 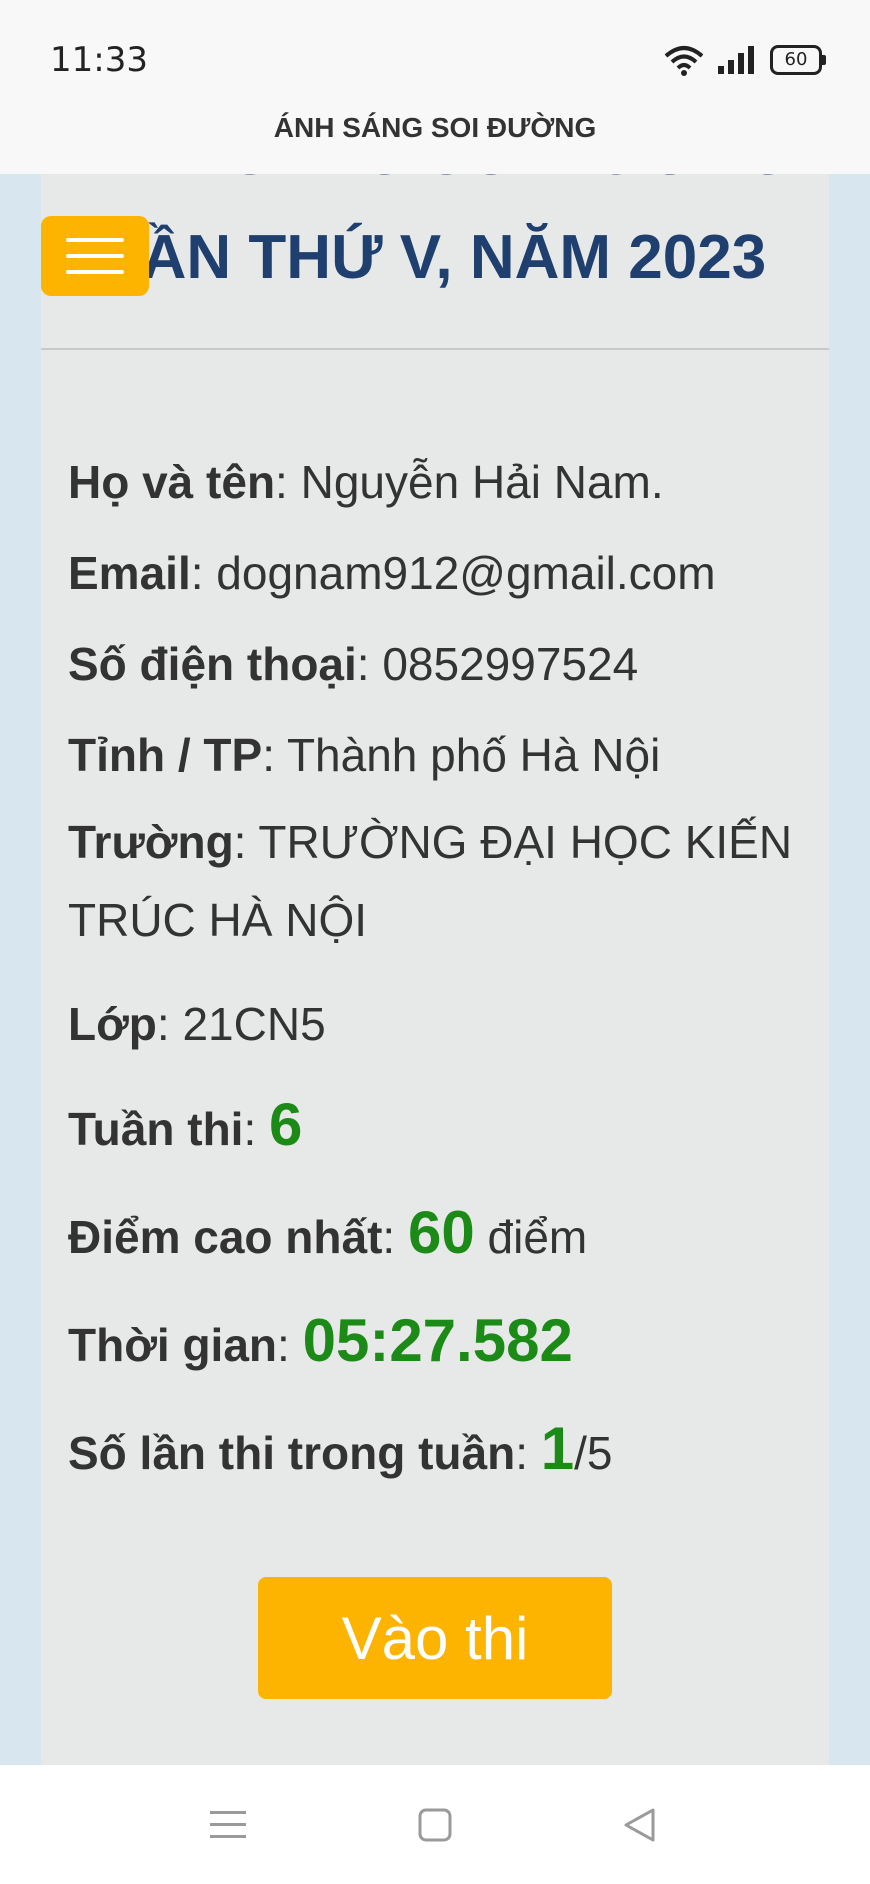 What do you see at coordinates (482, 482) in the screenshot?
I see `name-value: Nguyễn Hải Nam.` at bounding box center [482, 482].